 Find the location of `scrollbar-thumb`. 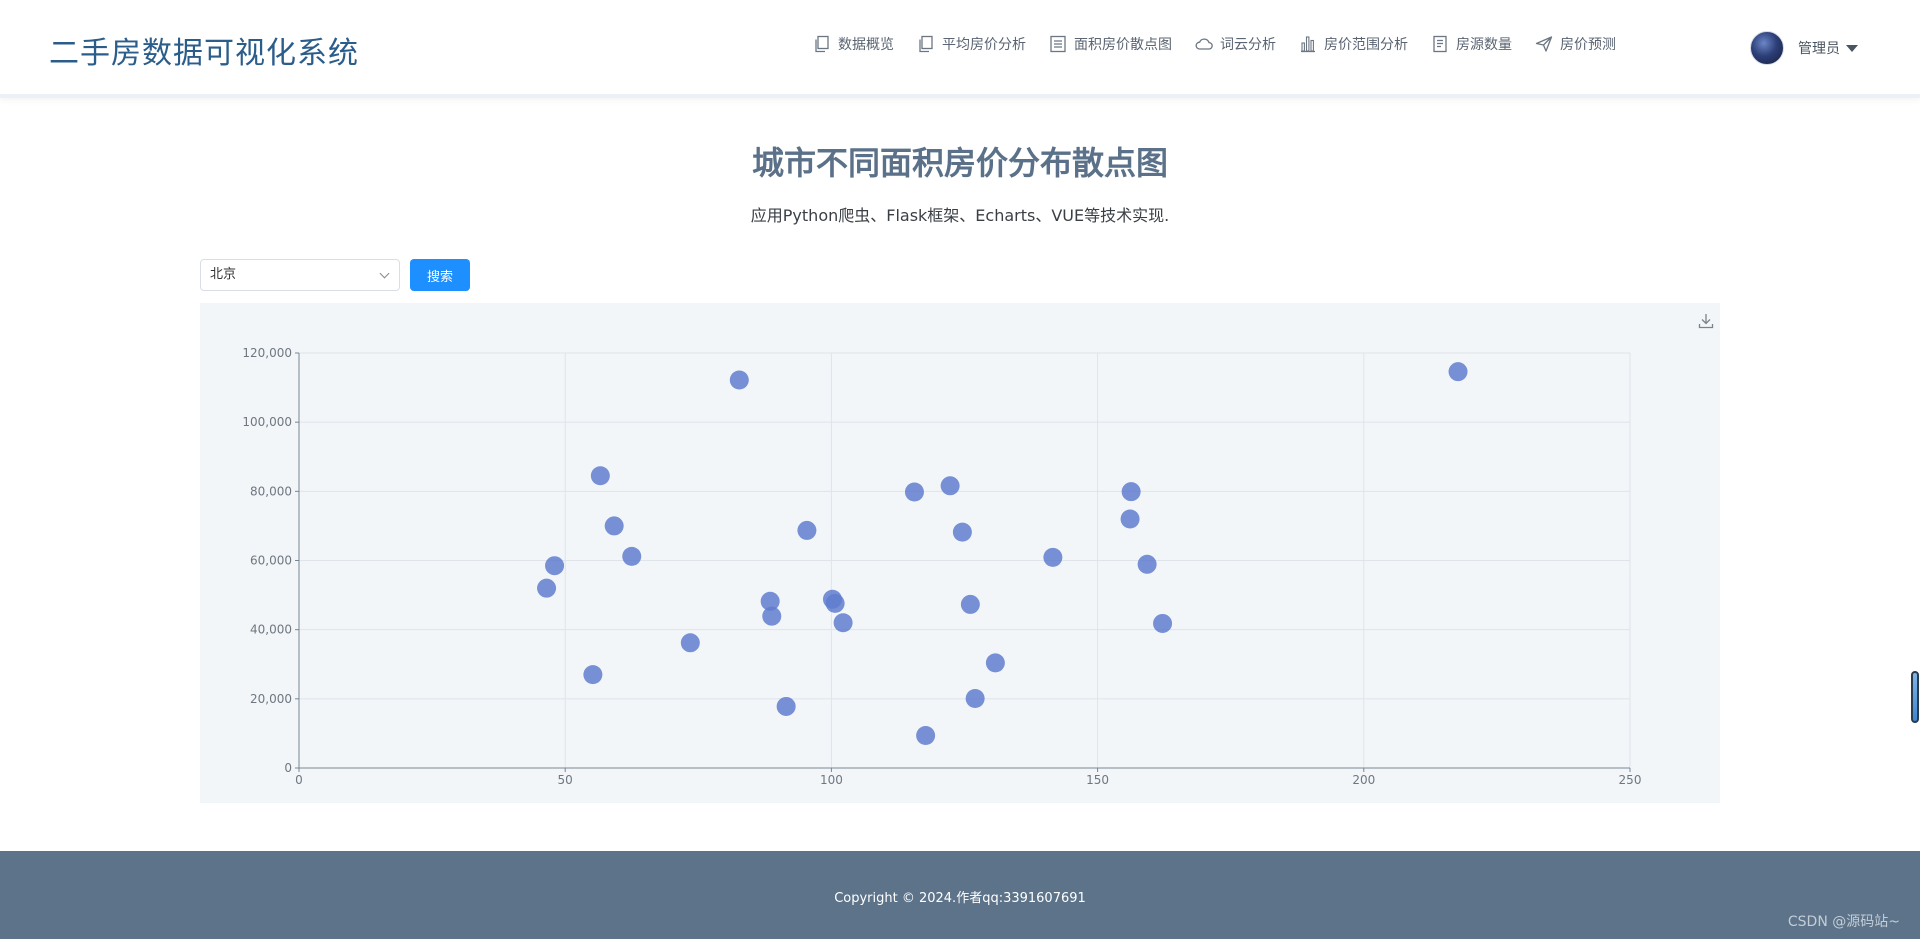

scrollbar-thumb is located at coordinates (1915, 697).